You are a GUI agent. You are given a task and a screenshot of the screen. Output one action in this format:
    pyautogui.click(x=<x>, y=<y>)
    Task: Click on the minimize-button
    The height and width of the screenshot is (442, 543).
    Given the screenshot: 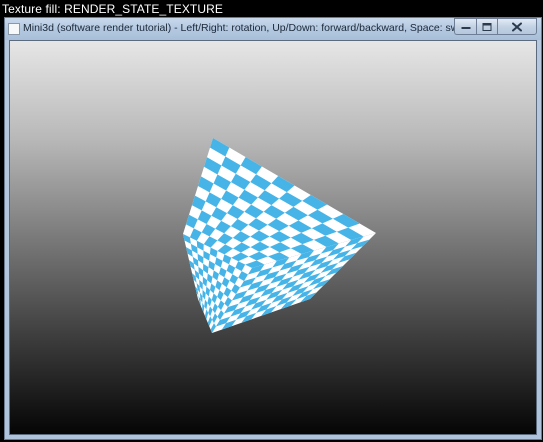 What is the action you would take?
    pyautogui.click(x=465, y=26)
    